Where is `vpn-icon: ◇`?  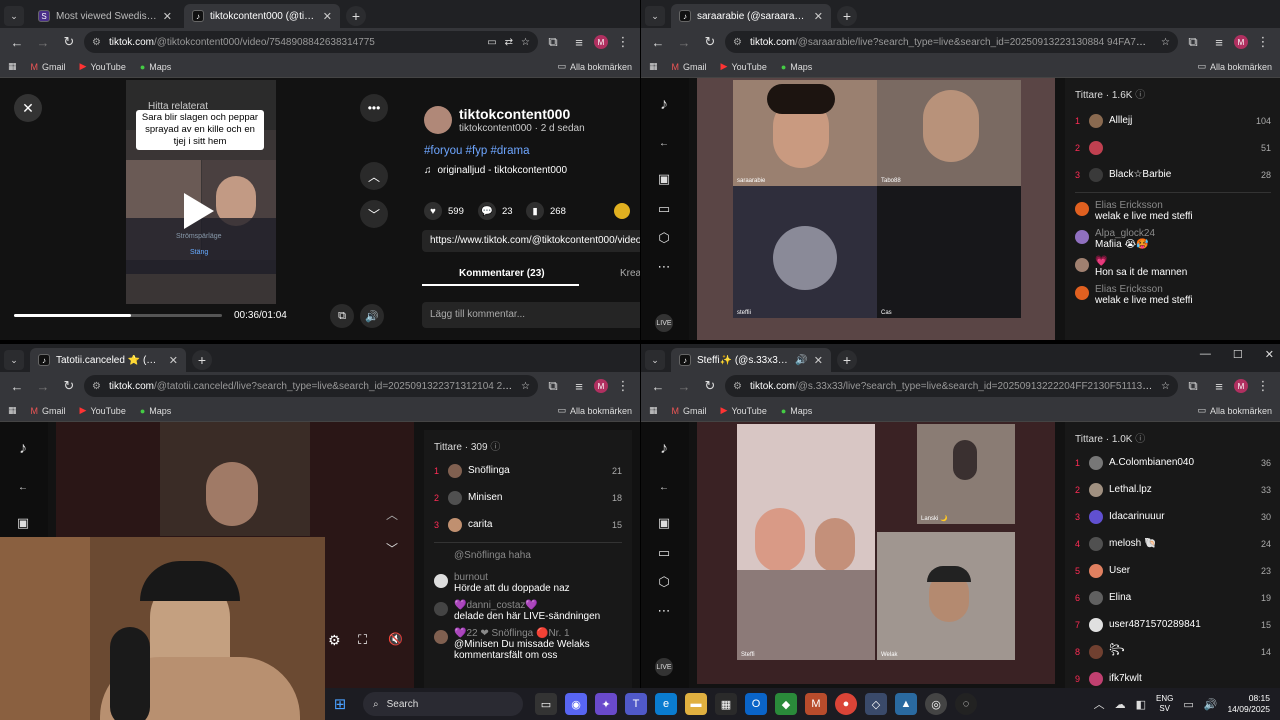
vpn-icon: ◇ is located at coordinates (876, 704).